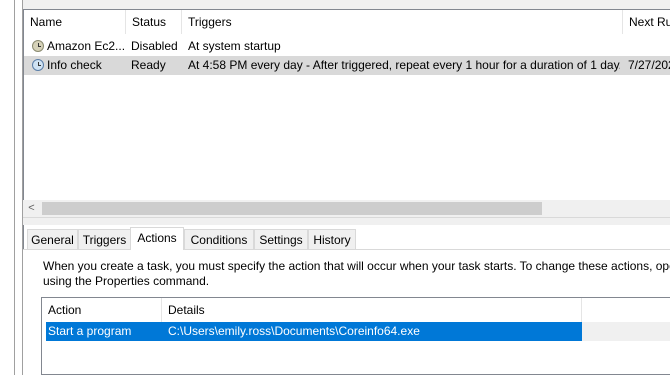  I want to click on column-header-next-run: Next Ru, so click(646, 22).